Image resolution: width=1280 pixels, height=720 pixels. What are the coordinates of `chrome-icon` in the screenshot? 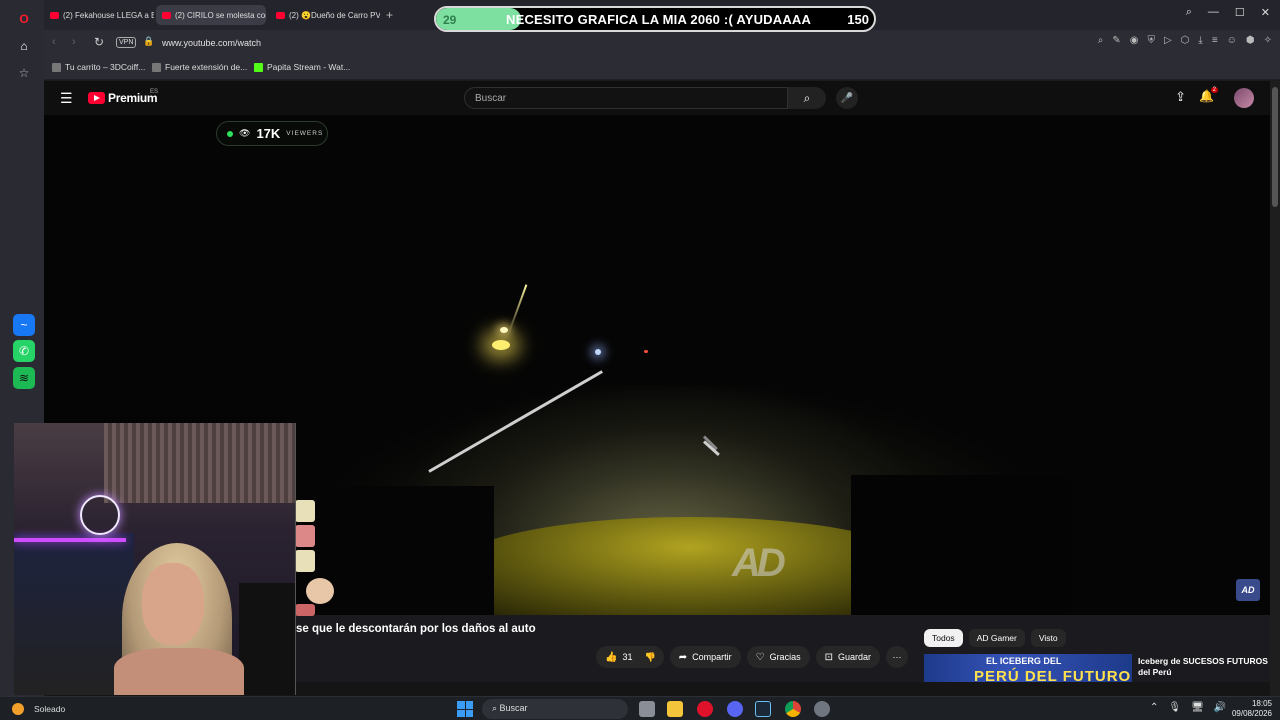 It's located at (793, 709).